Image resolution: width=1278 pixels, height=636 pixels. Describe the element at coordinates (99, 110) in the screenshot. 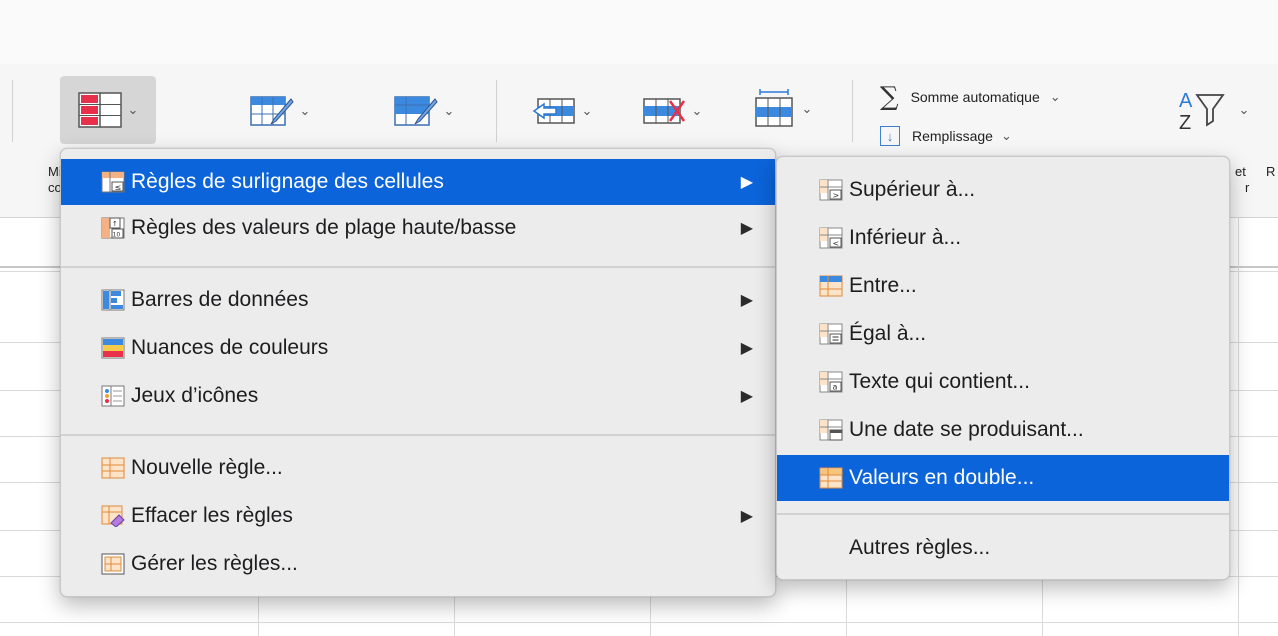

I see `conditional-formatting-icon` at that location.